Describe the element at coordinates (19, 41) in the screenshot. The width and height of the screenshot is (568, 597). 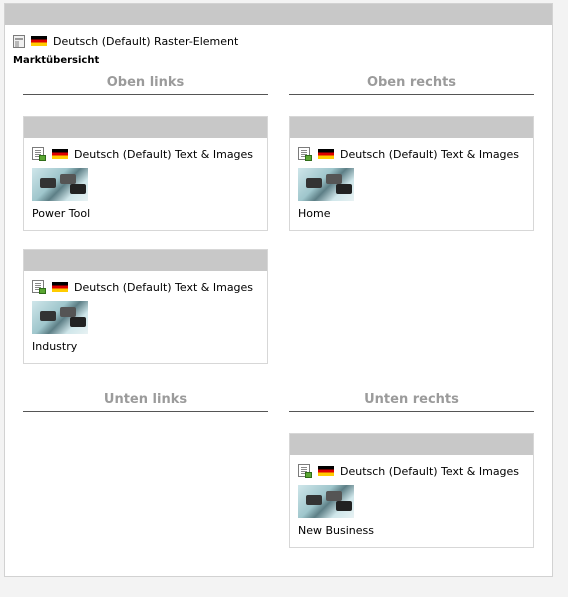
I see `grid-element-icon` at that location.